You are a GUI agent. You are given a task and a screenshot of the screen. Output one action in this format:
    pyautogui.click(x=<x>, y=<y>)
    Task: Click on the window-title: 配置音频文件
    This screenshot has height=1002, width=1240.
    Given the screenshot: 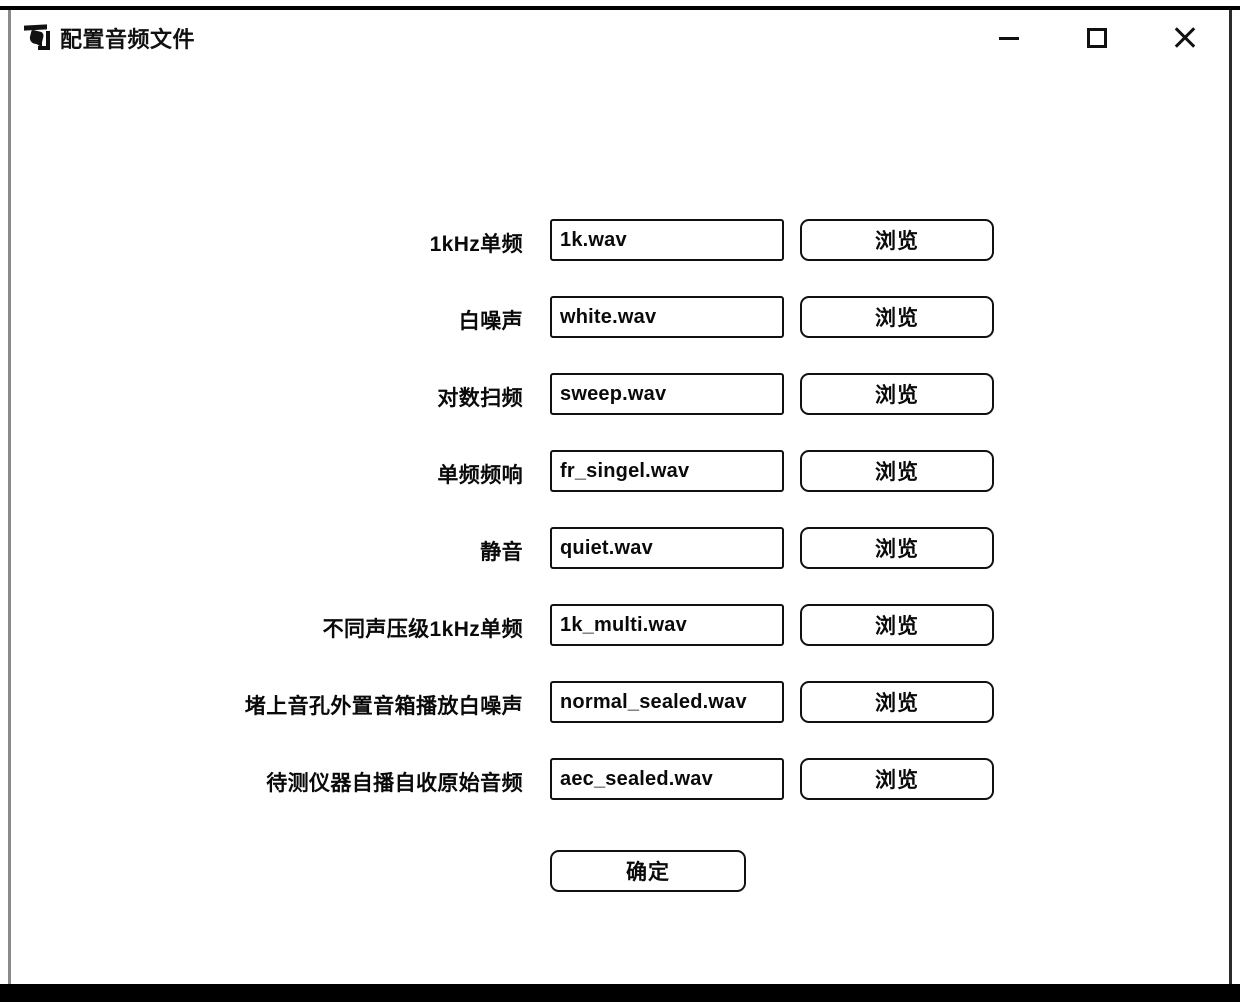 What is the action you would take?
    pyautogui.click(x=128, y=39)
    